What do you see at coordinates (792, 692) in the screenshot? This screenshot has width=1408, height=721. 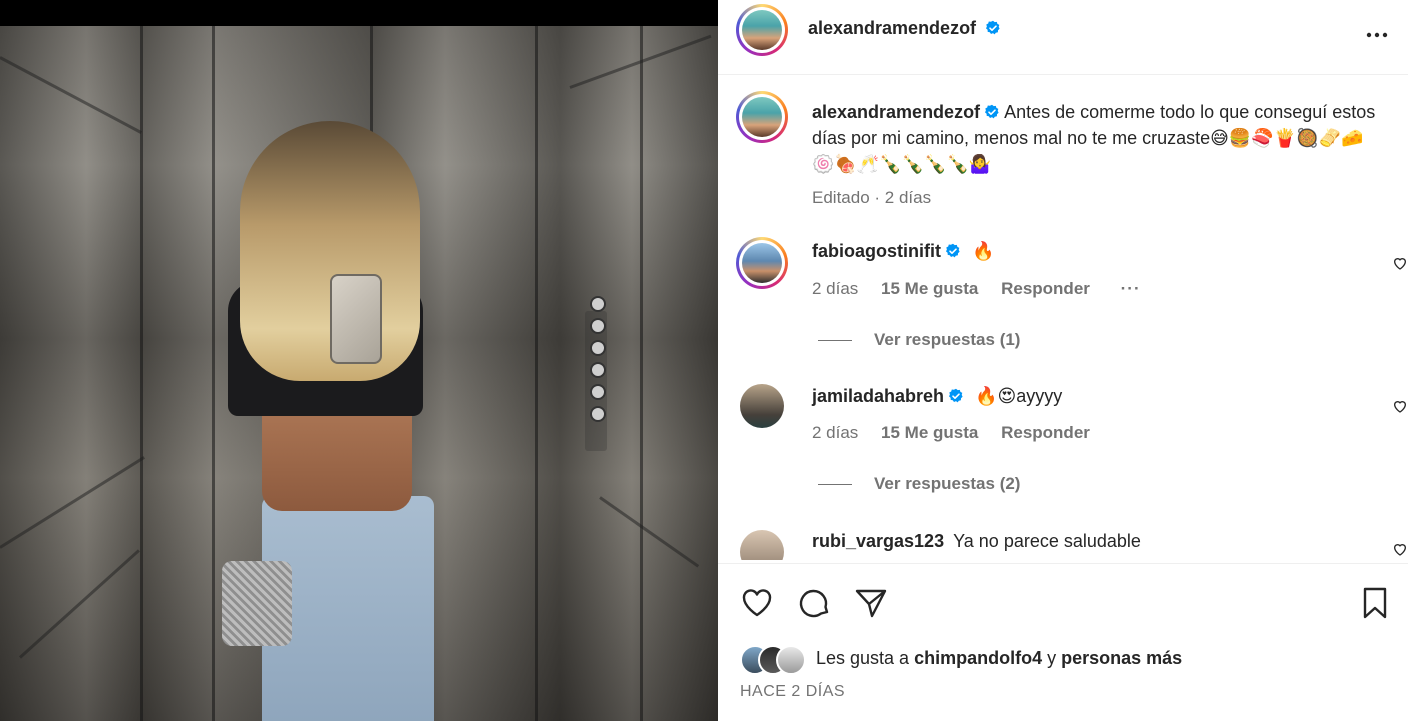 I see `post-timestamp: HACE 2 DÍAS` at bounding box center [792, 692].